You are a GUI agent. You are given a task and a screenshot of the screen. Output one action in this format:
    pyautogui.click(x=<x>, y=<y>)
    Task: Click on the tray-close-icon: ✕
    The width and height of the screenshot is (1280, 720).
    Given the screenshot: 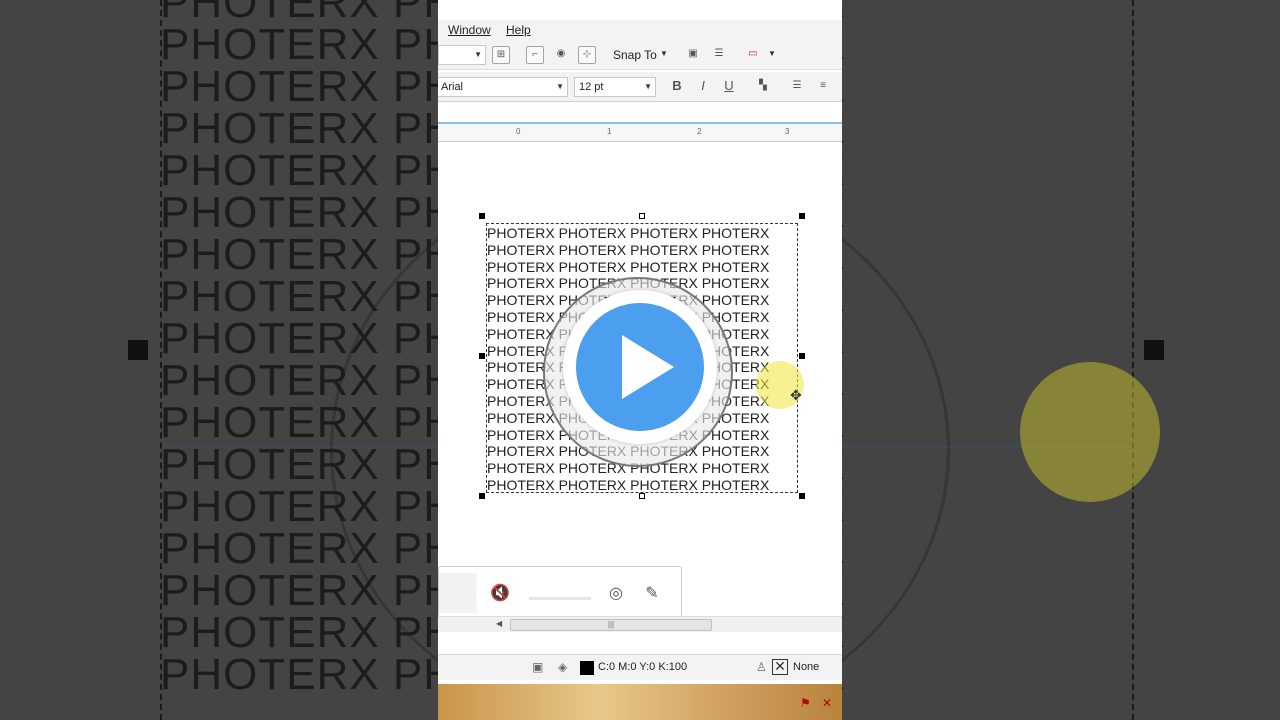 What is the action you would take?
    pyautogui.click(x=827, y=703)
    